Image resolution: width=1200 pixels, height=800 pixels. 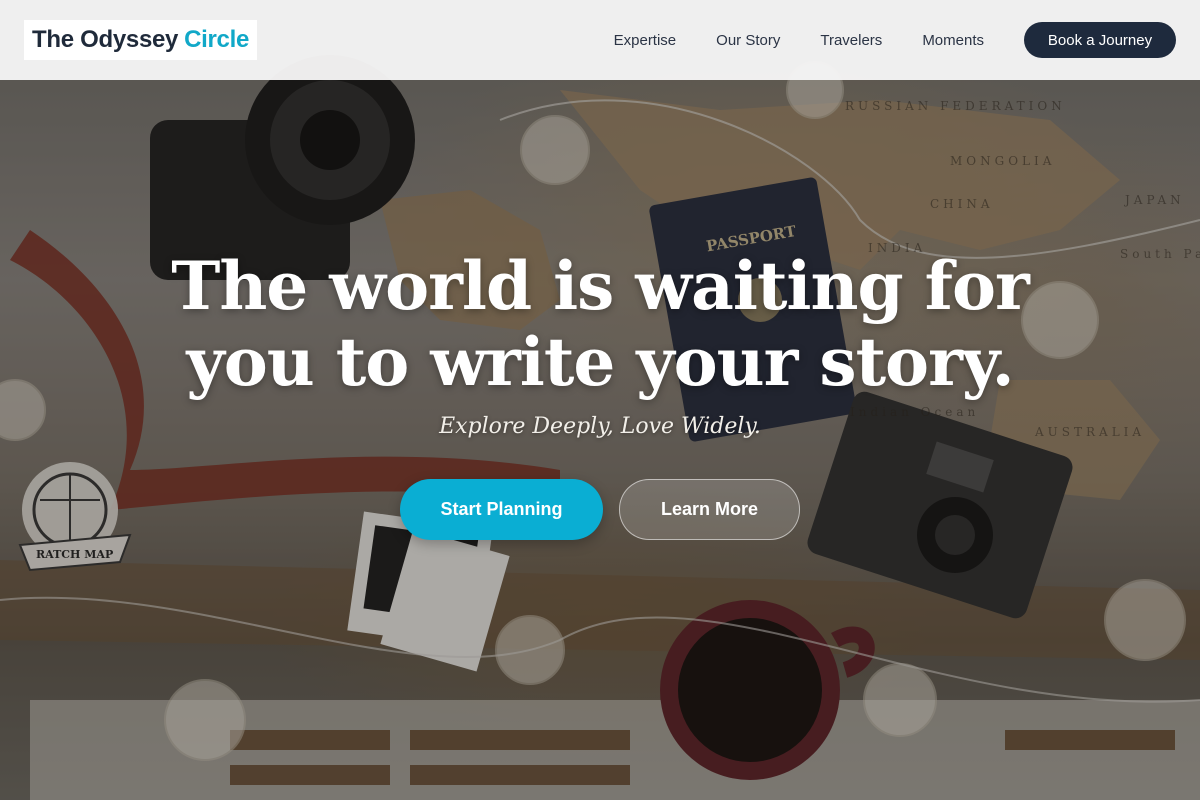 I want to click on main-nav: Expertise Our Story Travelers Moments, so click(x=799, y=40).